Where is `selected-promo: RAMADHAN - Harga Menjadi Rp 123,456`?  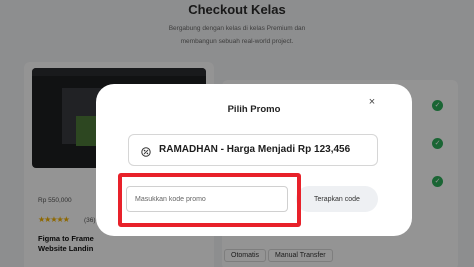 selected-promo: RAMADHAN - Harga Menjadi Rp 123,456 is located at coordinates (253, 150).